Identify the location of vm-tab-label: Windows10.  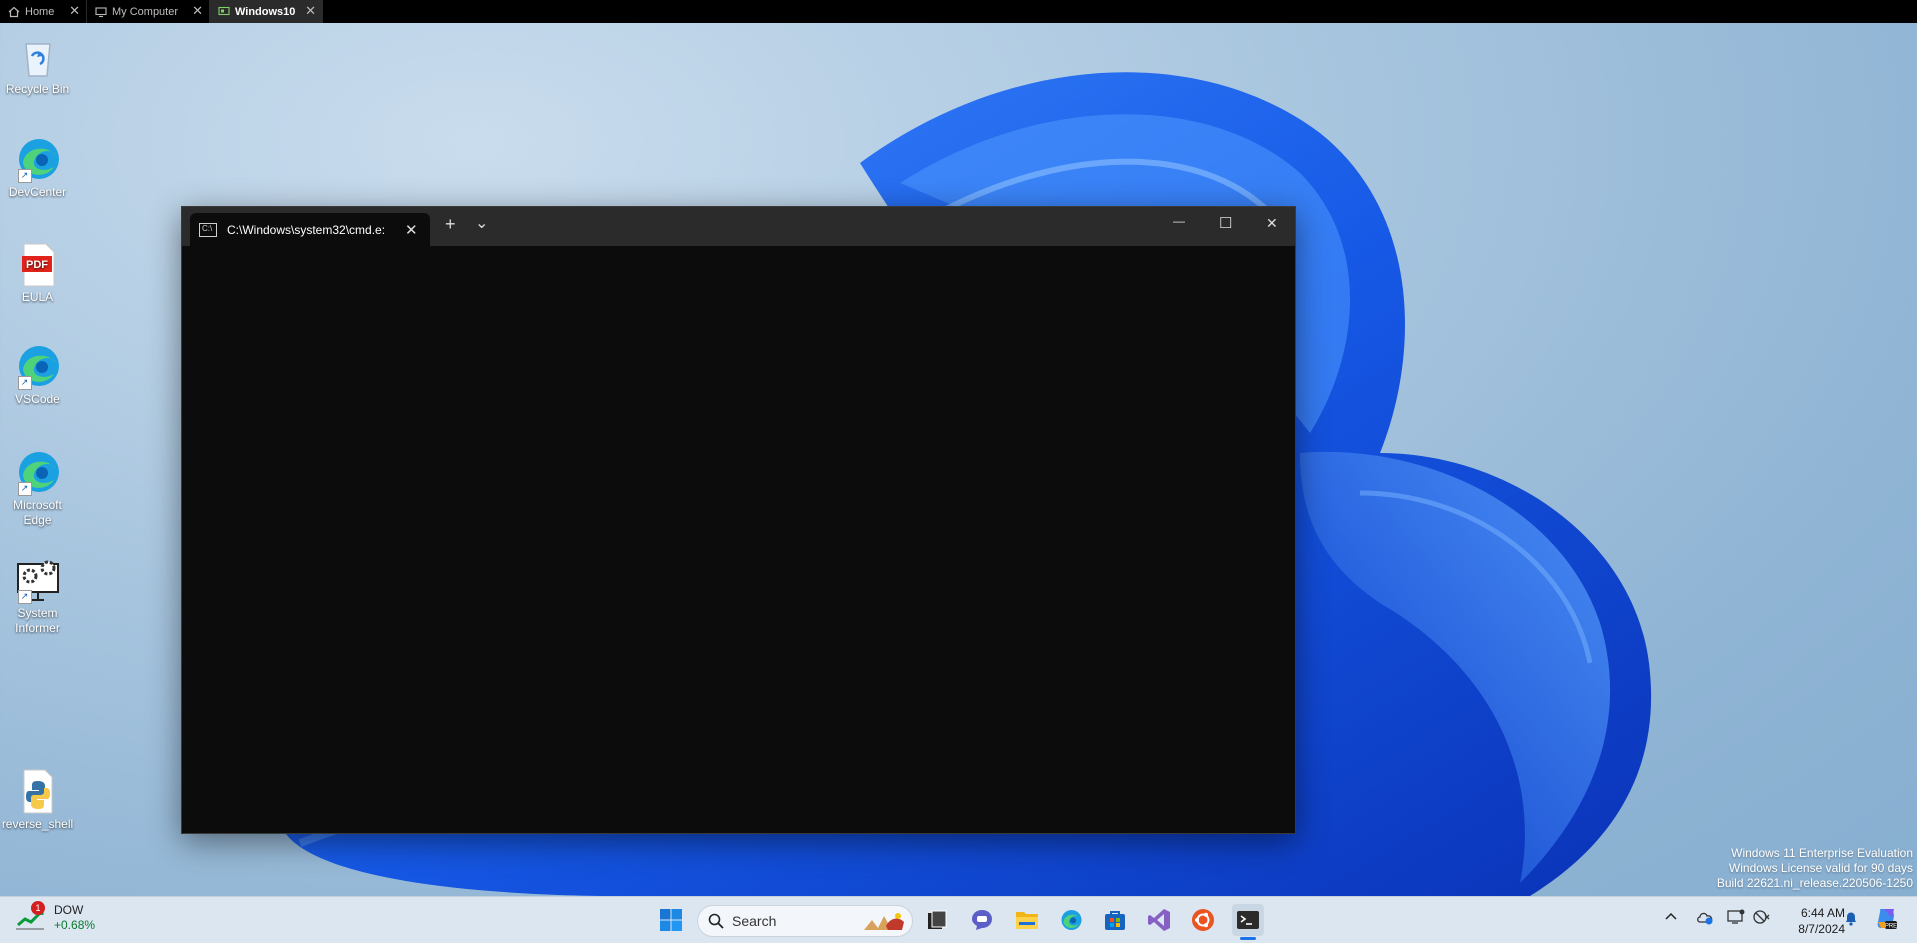
(265, 11).